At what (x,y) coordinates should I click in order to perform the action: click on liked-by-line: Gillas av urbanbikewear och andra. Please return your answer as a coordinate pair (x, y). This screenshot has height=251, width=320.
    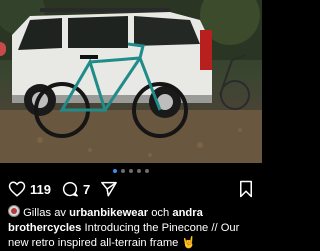
    Looking at the image, I should click on (132, 213).